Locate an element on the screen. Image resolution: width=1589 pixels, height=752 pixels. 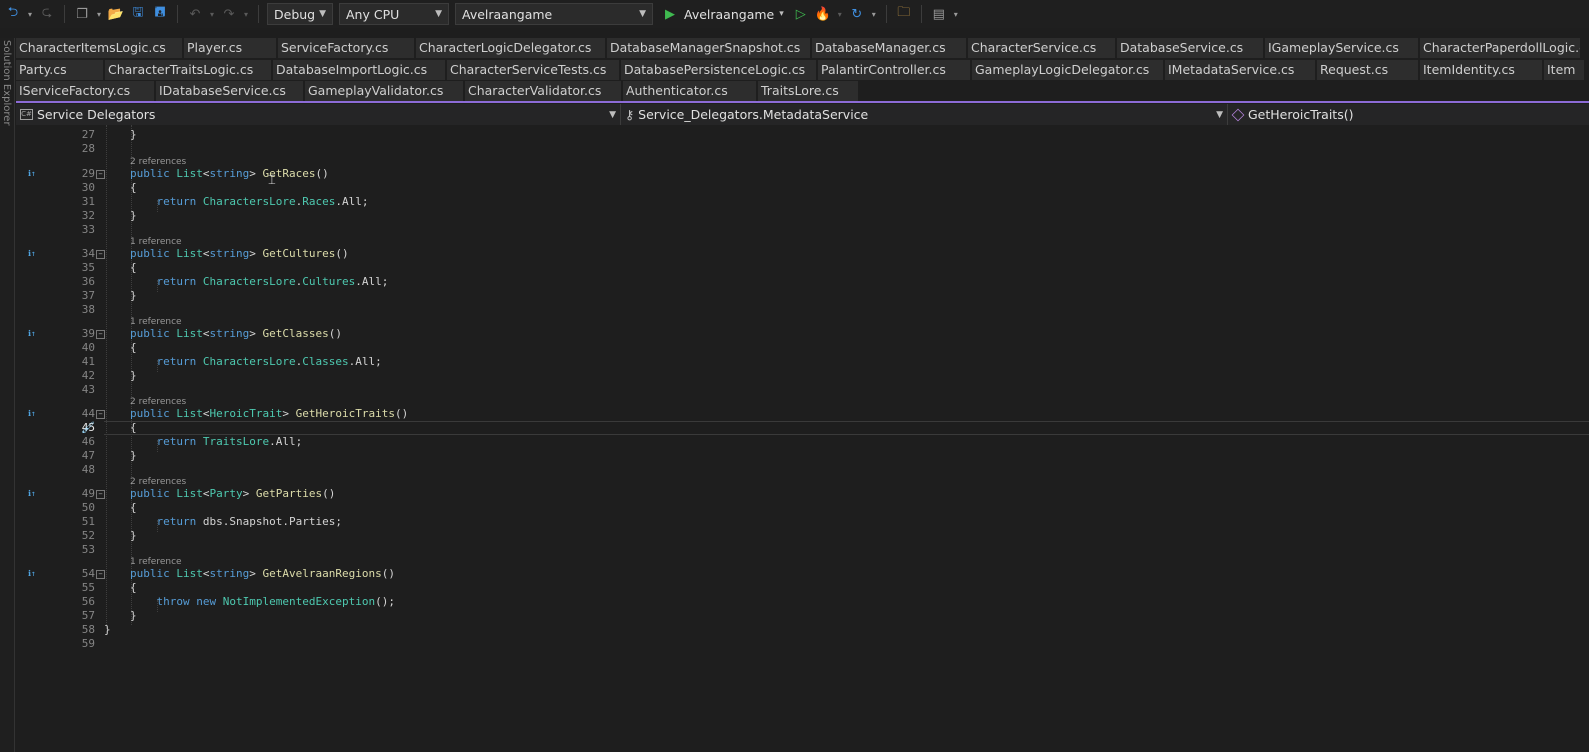
startup-project-select: Avelraangame ▼ is located at coordinates (554, 14).